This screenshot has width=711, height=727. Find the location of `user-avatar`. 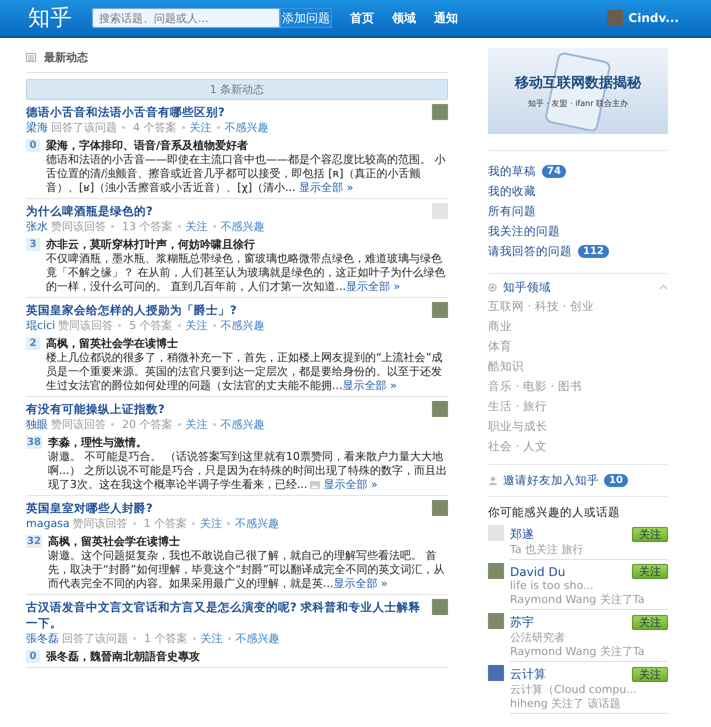

user-avatar is located at coordinates (615, 18).